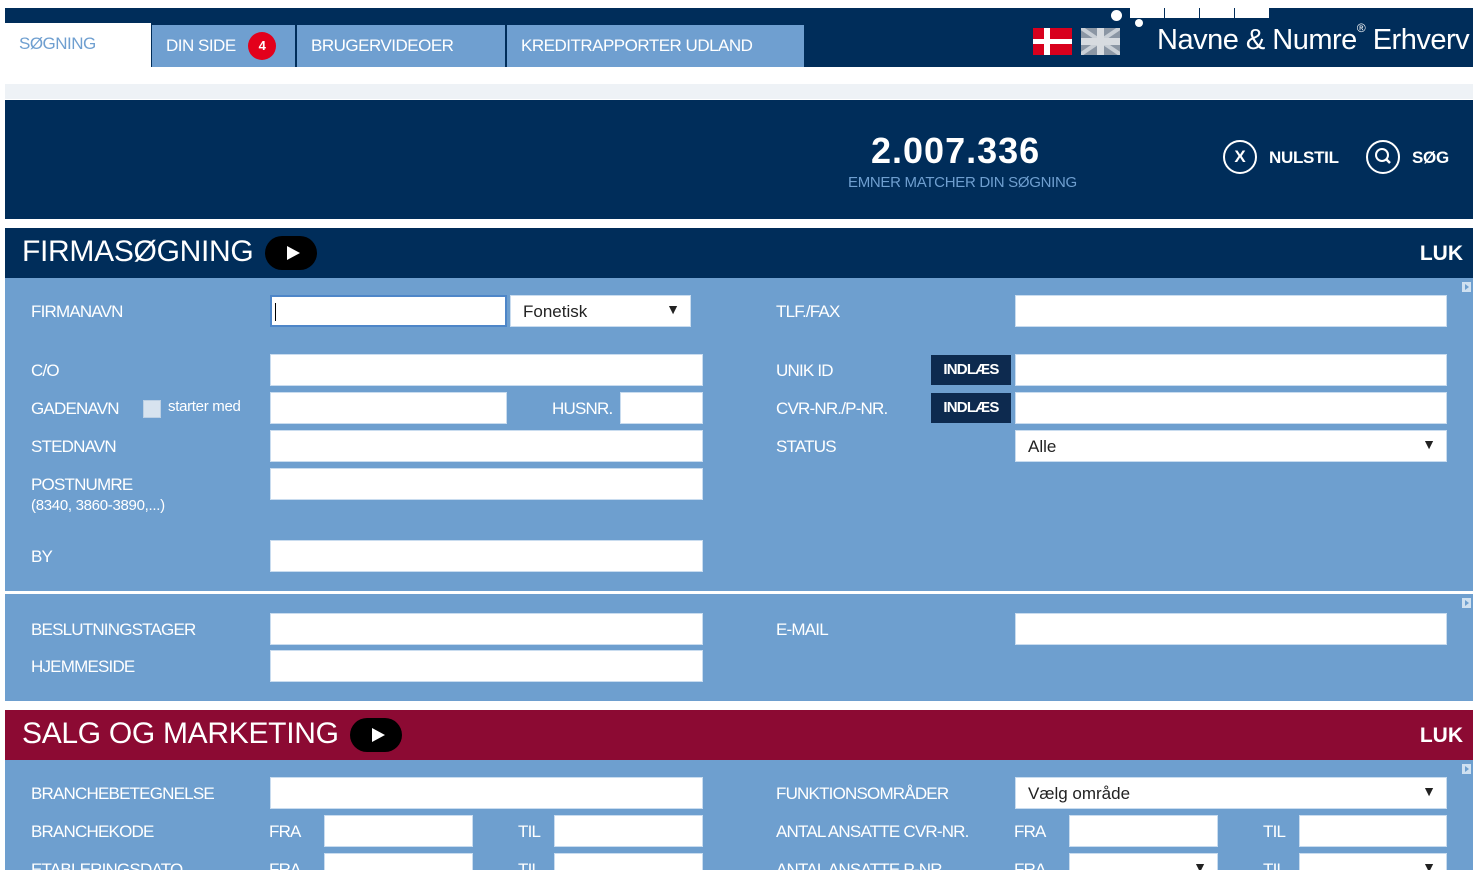 This screenshot has width=1473, height=870. Describe the element at coordinates (806, 446) in the screenshot. I see `label-status: STATUS` at that location.